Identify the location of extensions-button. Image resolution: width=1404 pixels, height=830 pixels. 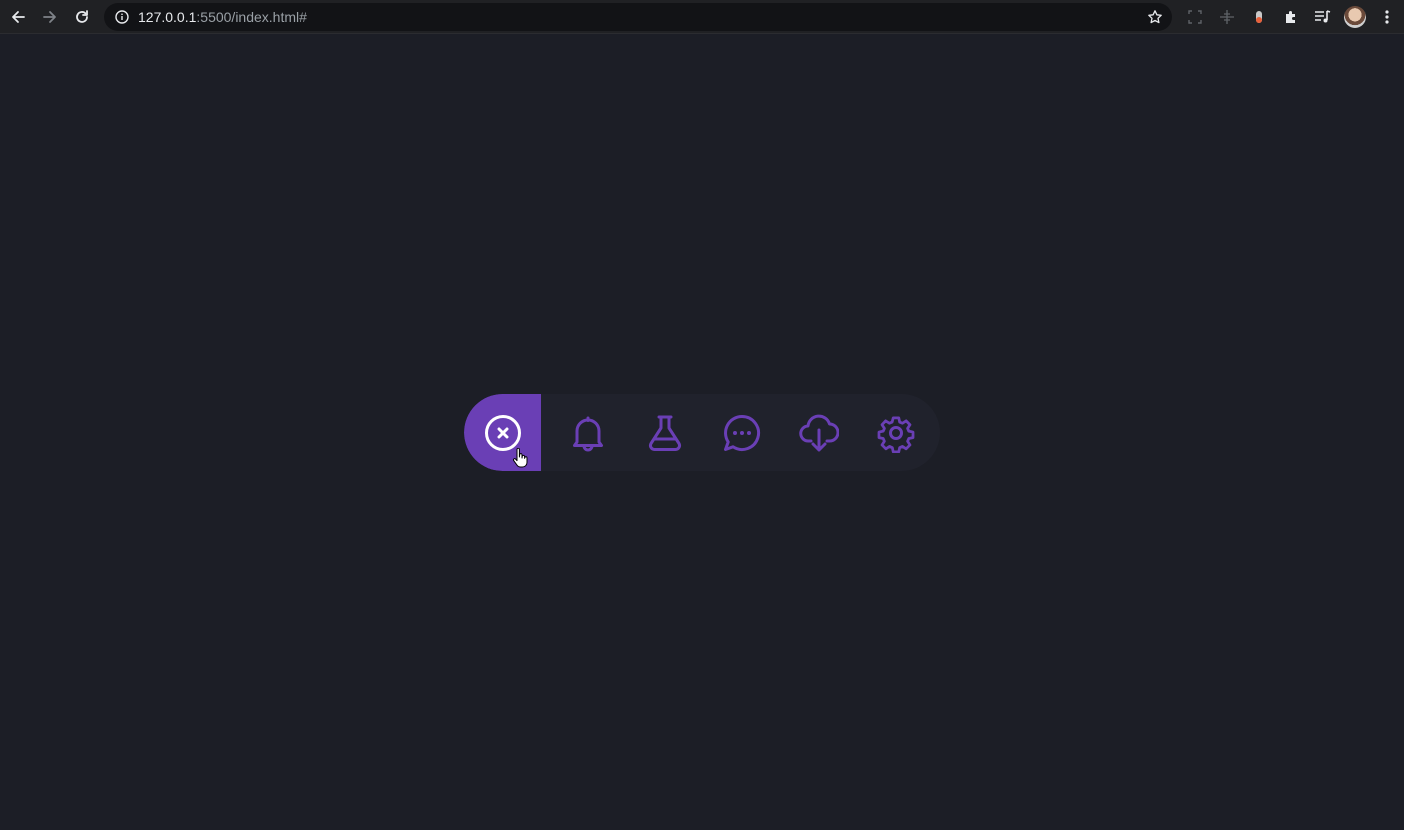
(1291, 17).